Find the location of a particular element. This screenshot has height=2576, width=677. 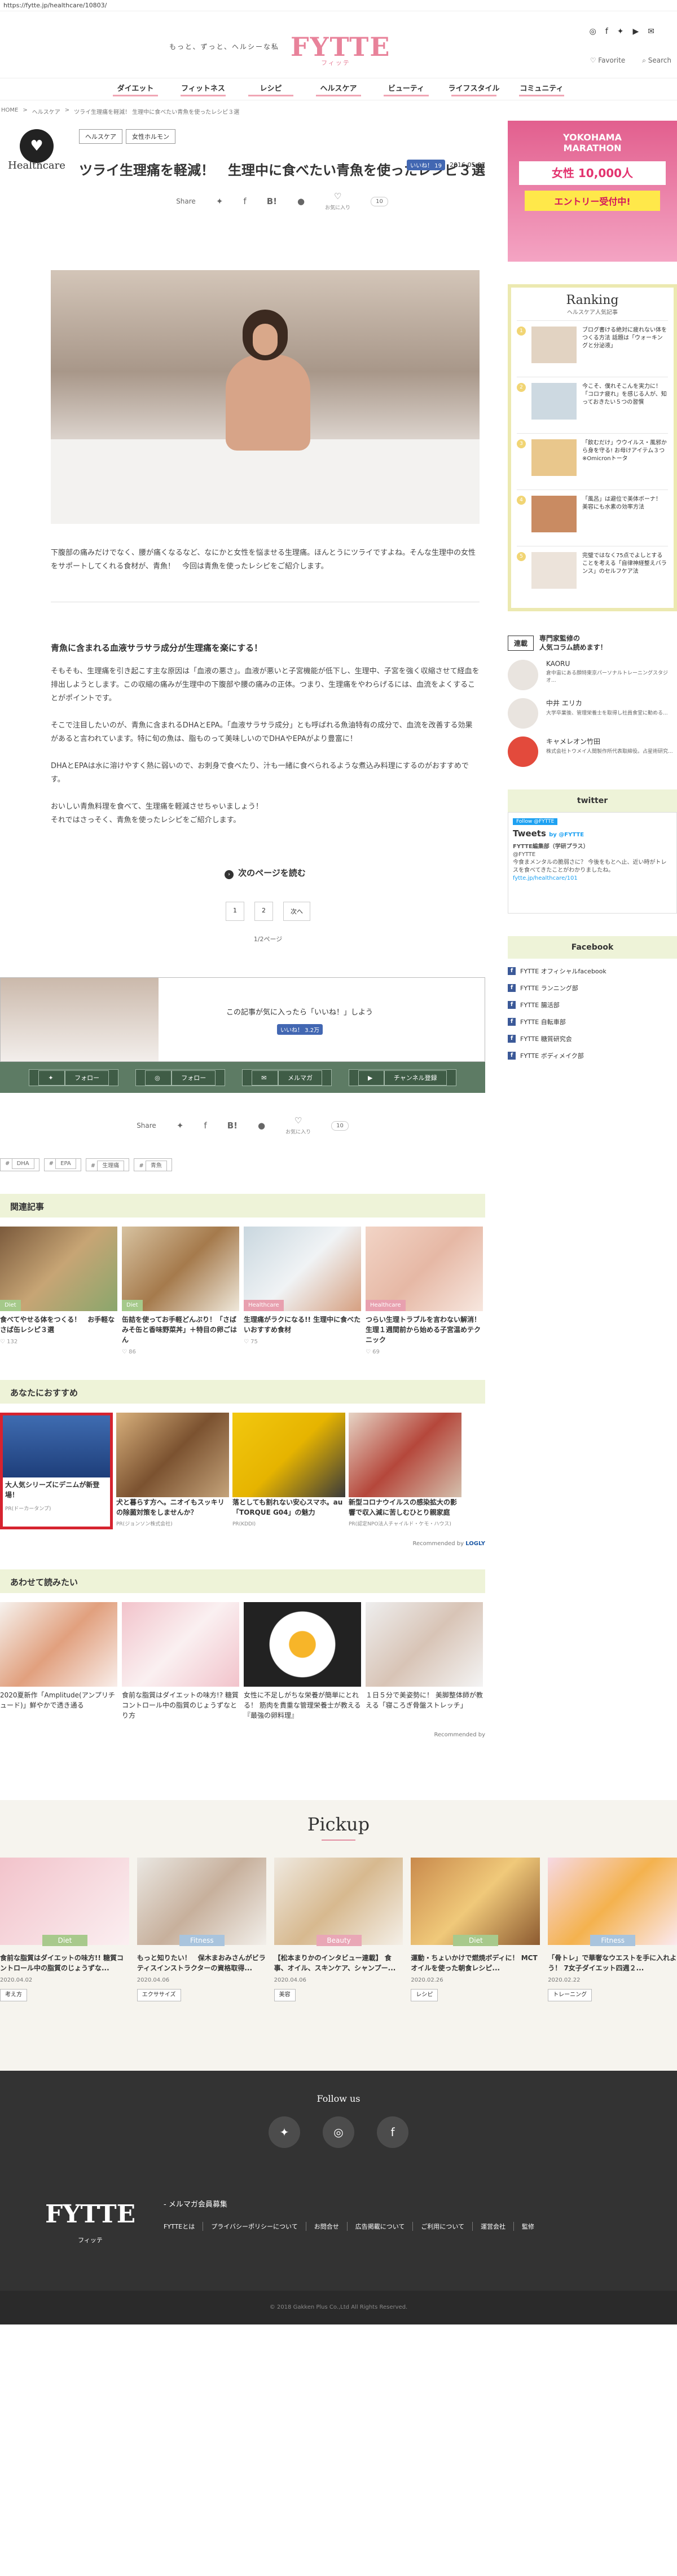

tag-hormone: 女性ホルモン is located at coordinates (150, 136).